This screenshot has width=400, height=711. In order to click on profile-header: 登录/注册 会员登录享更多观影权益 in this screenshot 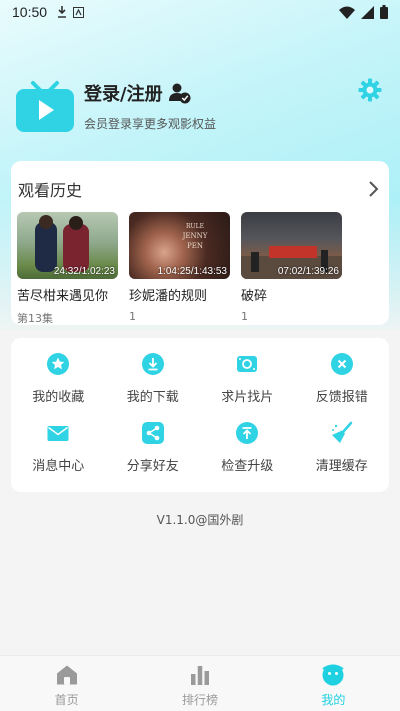, I will do `click(116, 106)`.